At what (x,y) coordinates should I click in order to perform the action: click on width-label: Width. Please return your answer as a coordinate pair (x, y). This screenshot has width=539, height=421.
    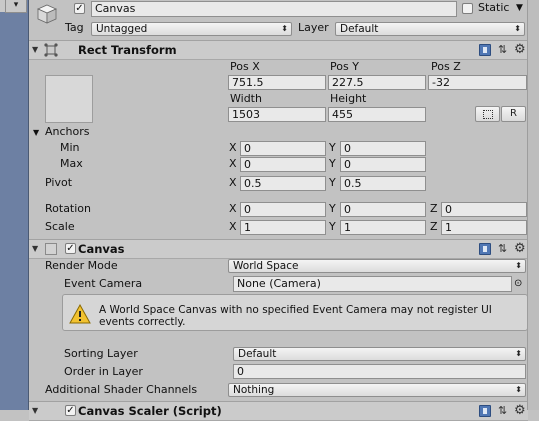
    Looking at the image, I should click on (246, 98).